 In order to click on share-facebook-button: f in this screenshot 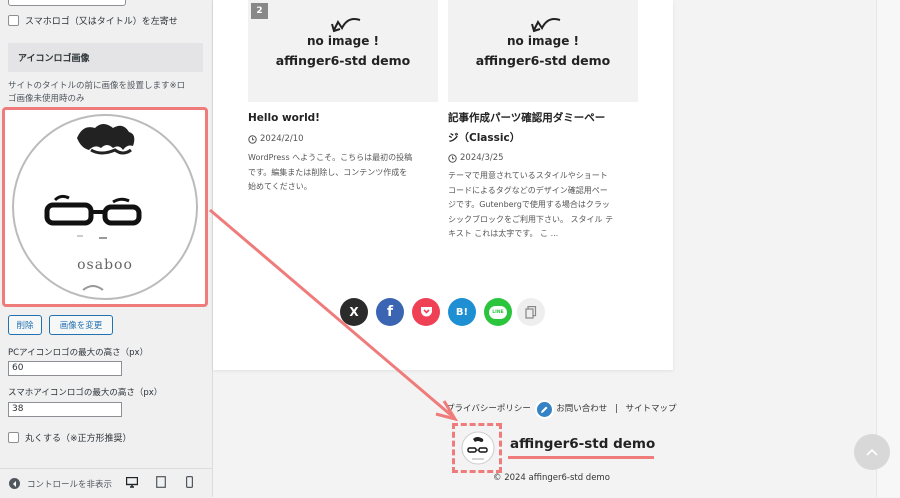, I will do `click(390, 312)`.